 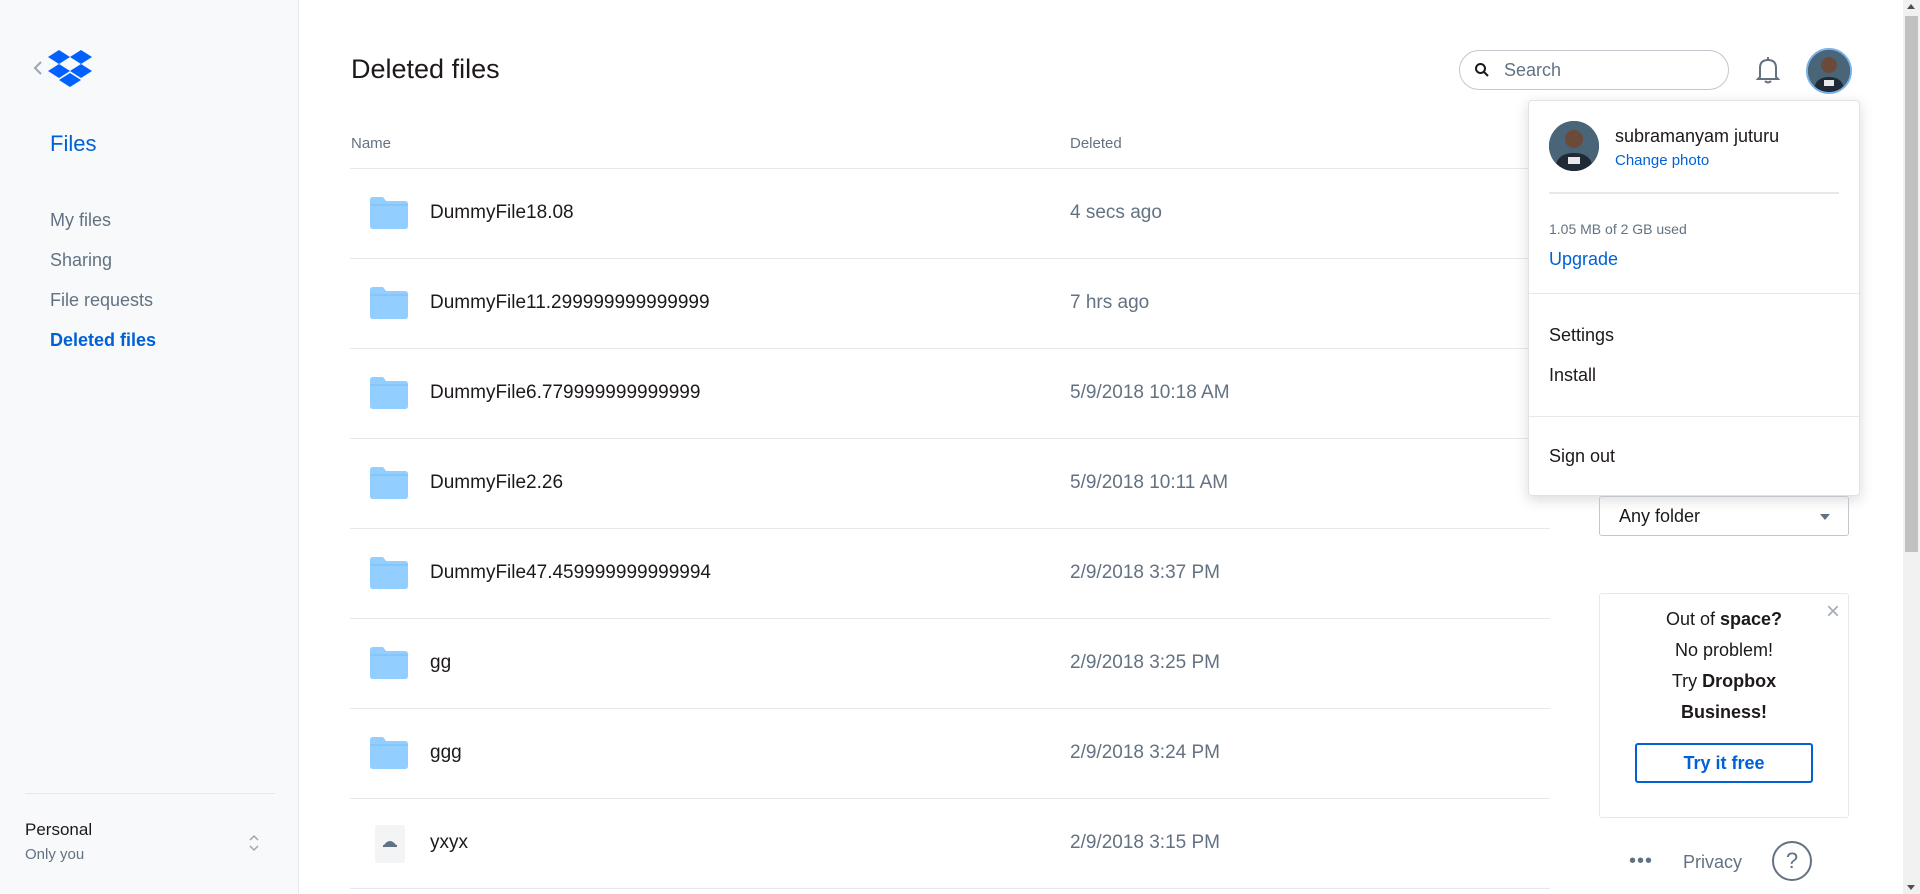 I want to click on deleted-time: 2/9/2018 3:37 PM, so click(x=1145, y=572).